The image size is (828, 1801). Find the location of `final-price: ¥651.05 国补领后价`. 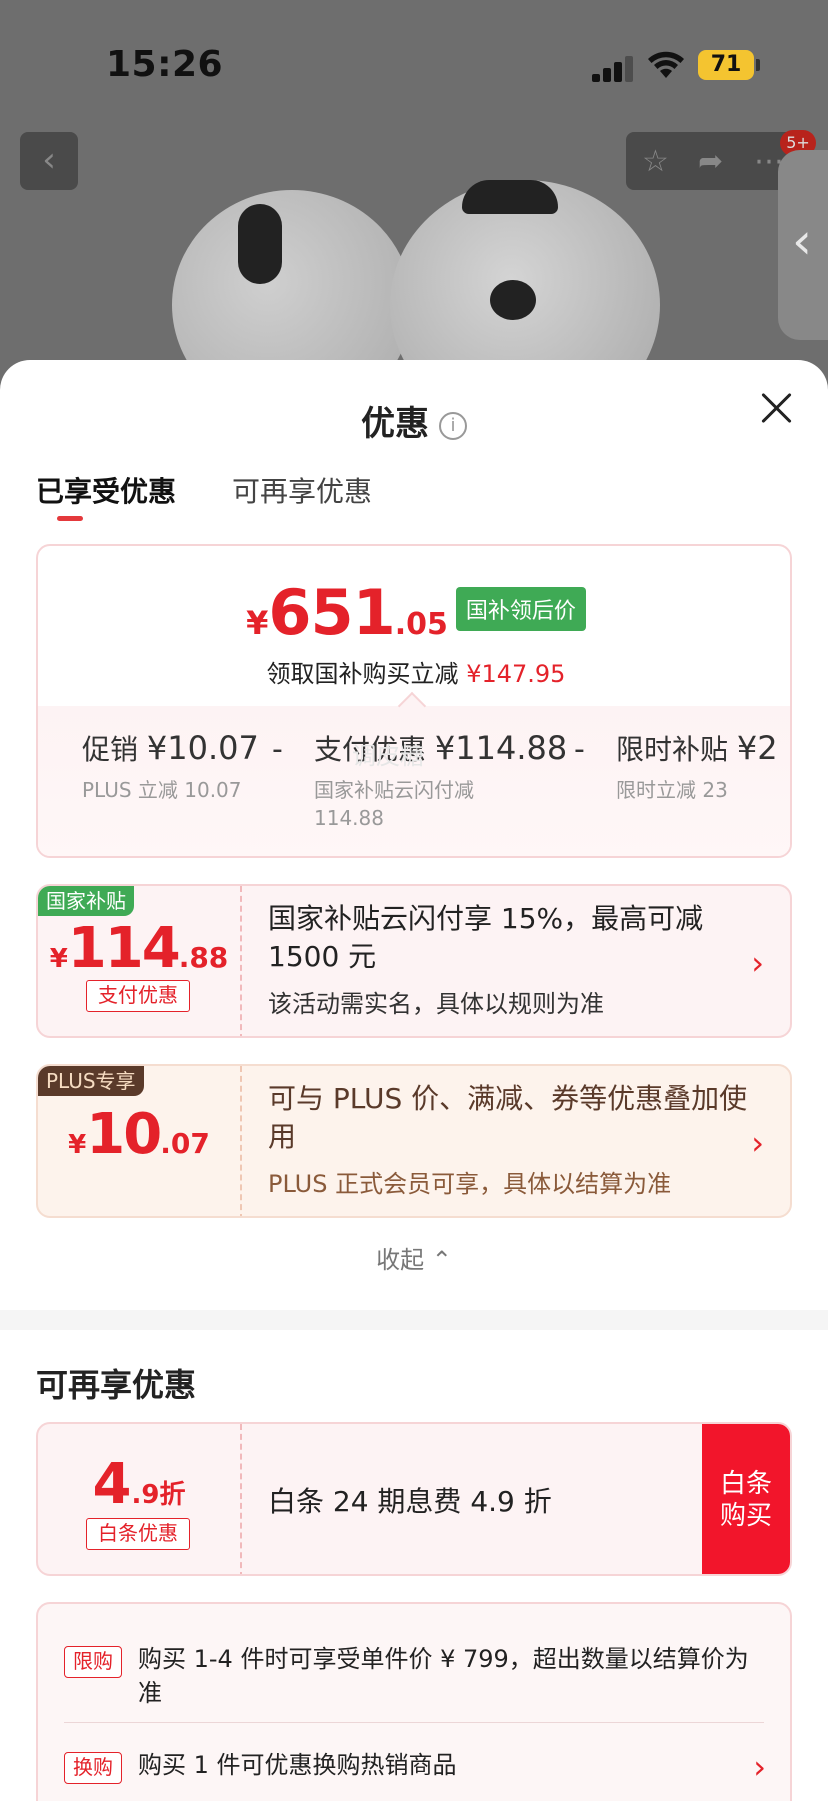

final-price: ¥651.05 国补领后价 is located at coordinates (414, 612).